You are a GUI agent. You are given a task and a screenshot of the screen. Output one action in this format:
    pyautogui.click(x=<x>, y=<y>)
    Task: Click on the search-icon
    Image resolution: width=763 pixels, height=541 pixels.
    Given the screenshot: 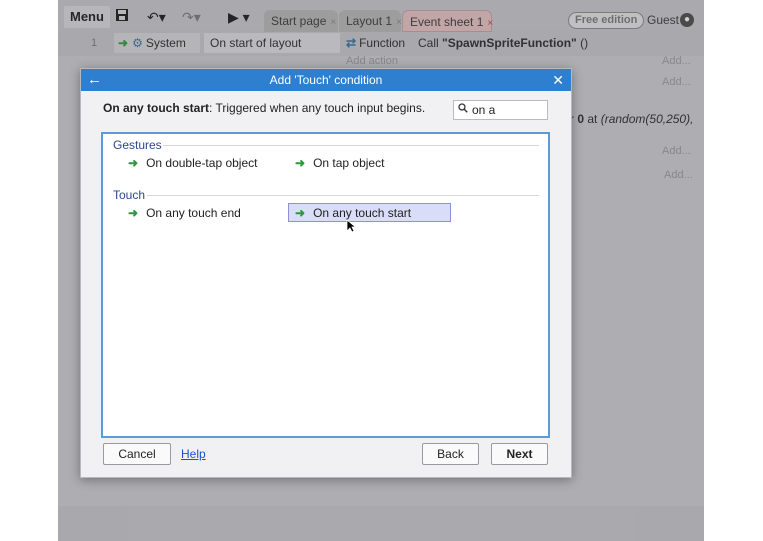 What is the action you would take?
    pyautogui.click(x=463, y=110)
    